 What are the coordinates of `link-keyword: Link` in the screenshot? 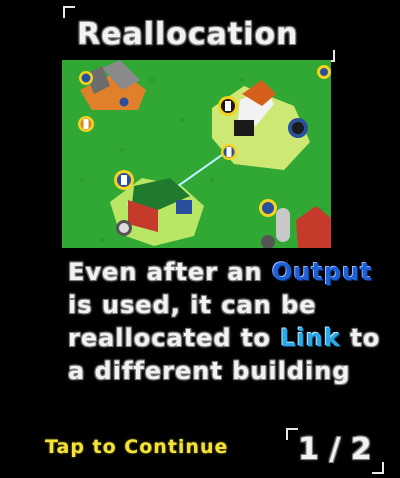 It's located at (310, 338).